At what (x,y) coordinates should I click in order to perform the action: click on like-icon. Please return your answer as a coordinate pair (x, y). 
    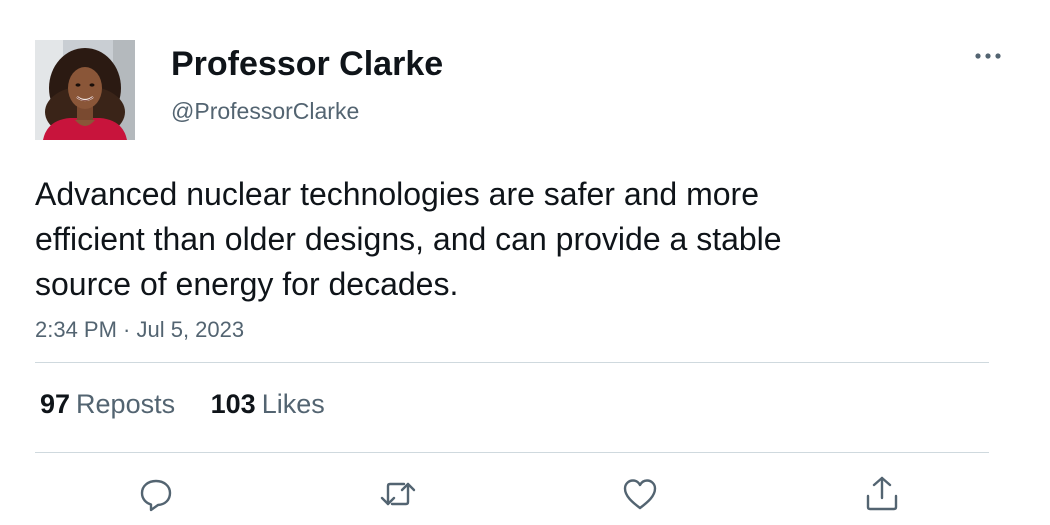
    Looking at the image, I should click on (640, 494).